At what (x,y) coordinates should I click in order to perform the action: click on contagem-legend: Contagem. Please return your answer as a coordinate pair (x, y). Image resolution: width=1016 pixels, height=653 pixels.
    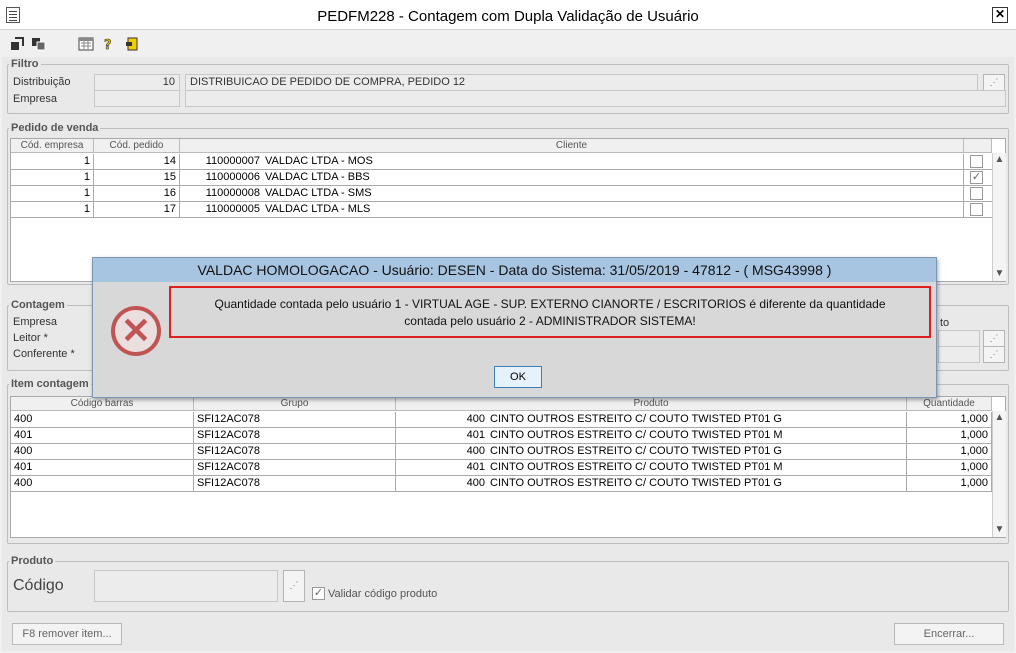
    Looking at the image, I should click on (38, 305).